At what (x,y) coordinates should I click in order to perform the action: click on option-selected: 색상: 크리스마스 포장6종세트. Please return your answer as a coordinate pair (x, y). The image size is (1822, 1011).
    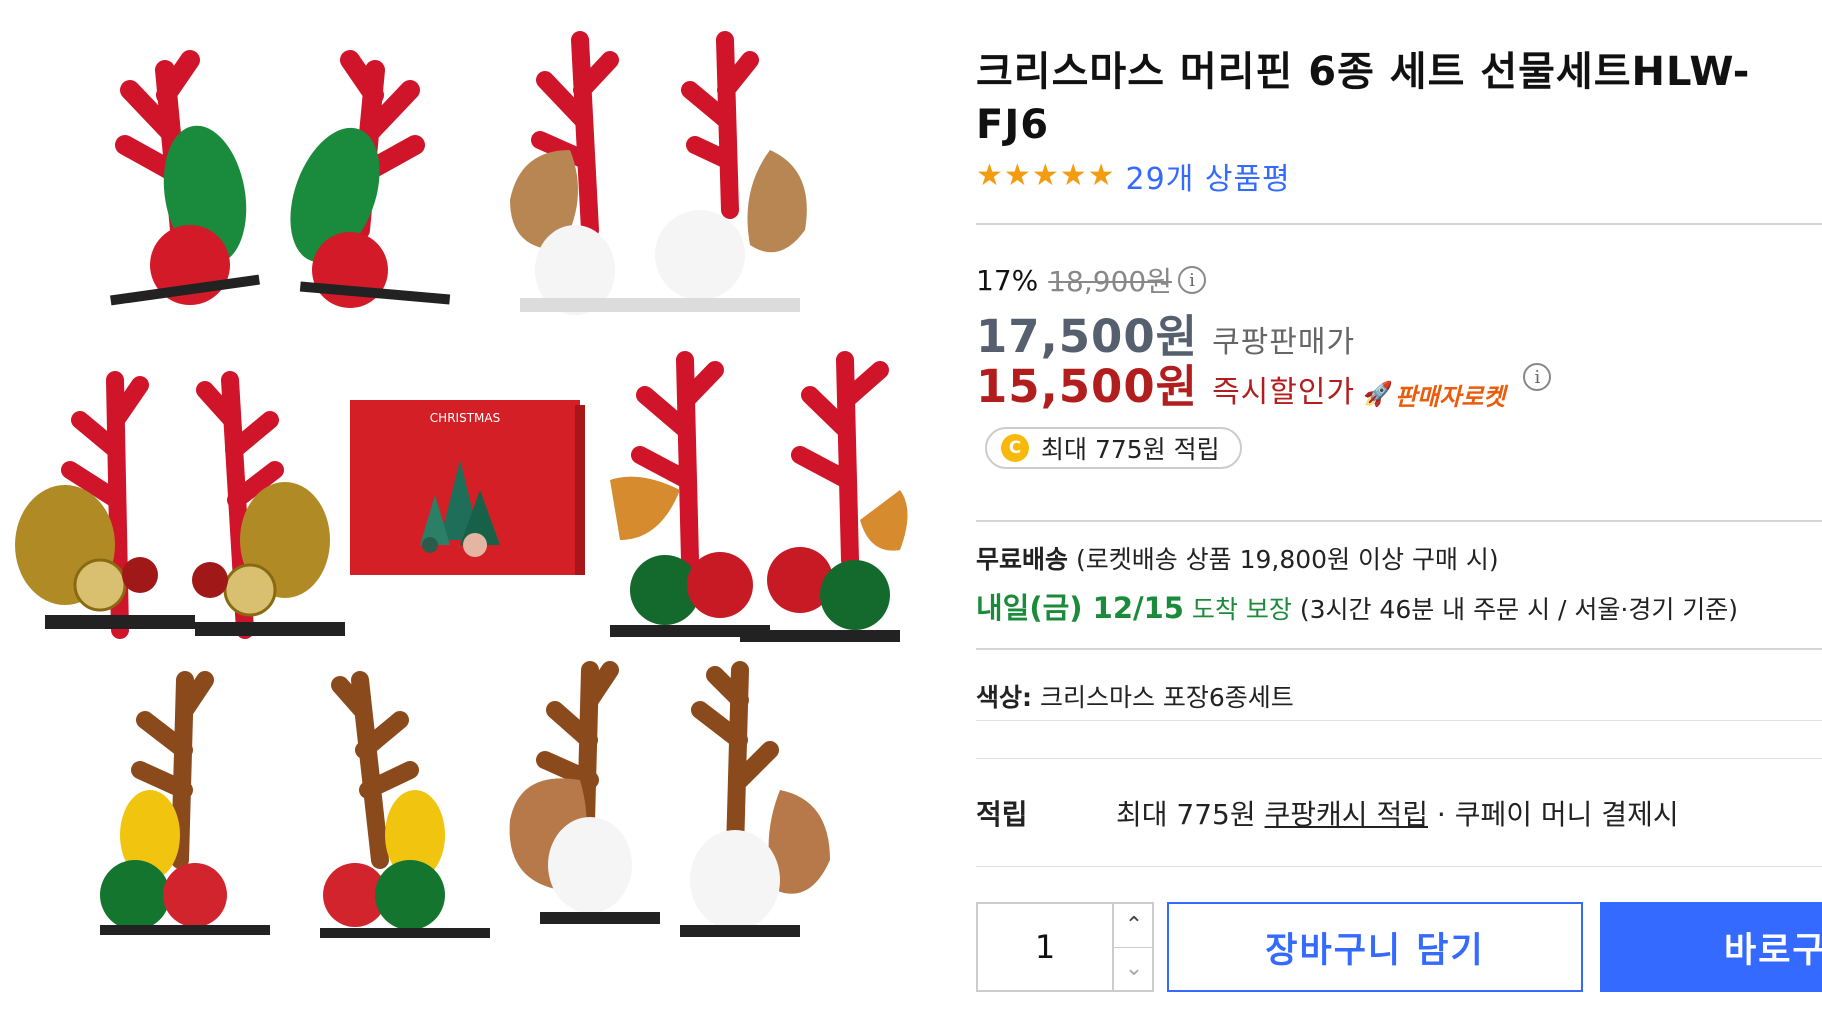
    Looking at the image, I should click on (1135, 696).